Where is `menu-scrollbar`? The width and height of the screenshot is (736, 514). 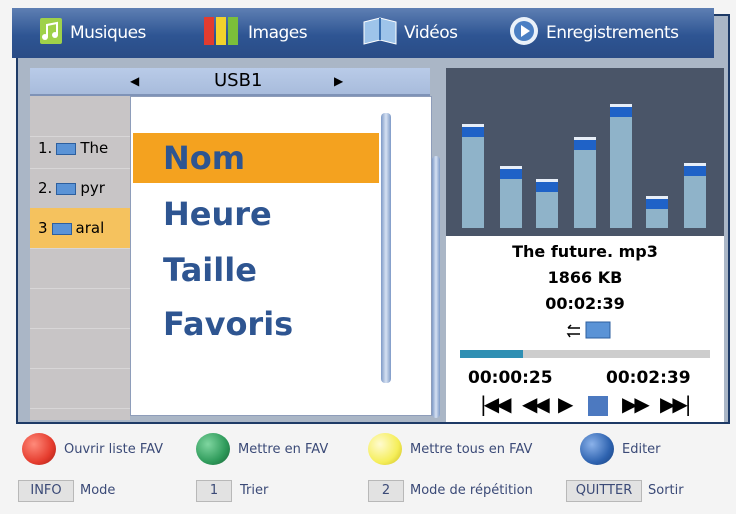
menu-scrollbar is located at coordinates (386, 248).